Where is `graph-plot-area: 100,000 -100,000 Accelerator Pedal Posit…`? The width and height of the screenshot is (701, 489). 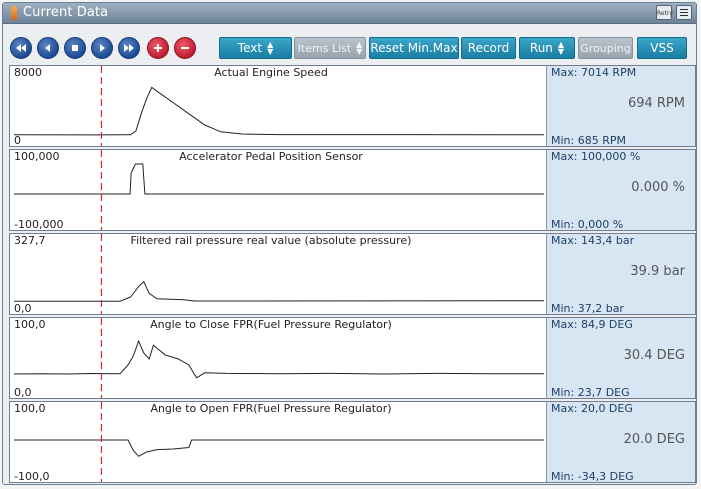
graph-plot-area: 100,000 -100,000 Accelerator Pedal Posit… is located at coordinates (278, 190).